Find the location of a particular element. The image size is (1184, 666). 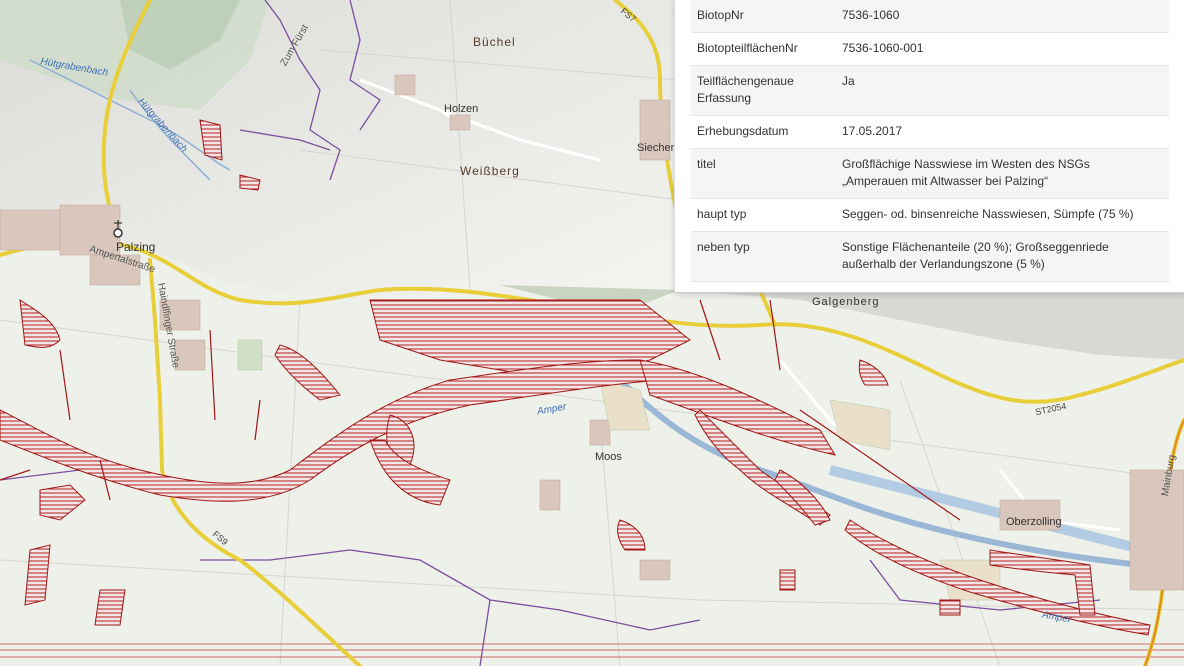

info-key: Erhebungsdatum is located at coordinates (743, 131).